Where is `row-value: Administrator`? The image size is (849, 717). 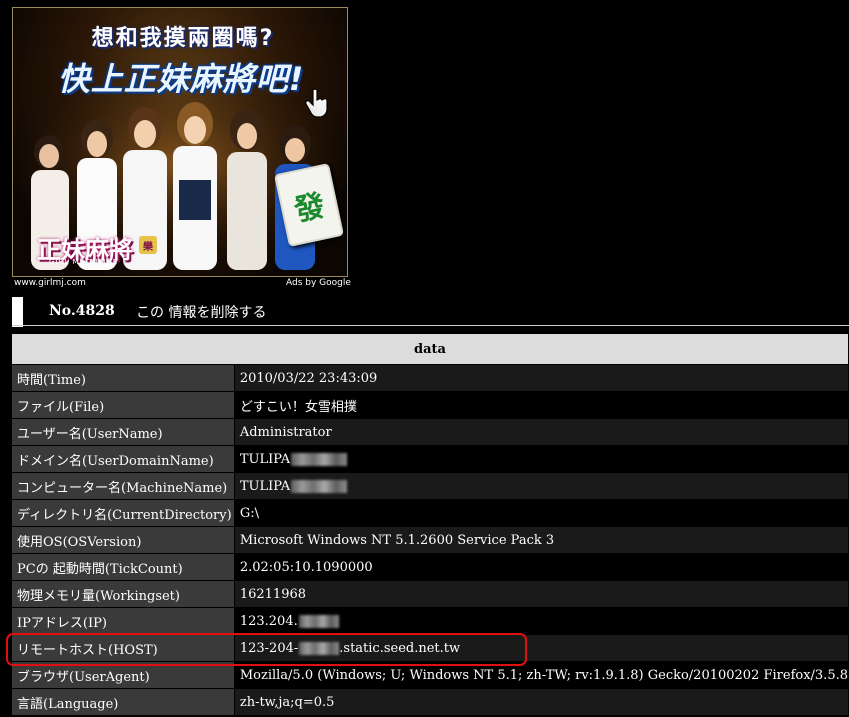
row-value: Administrator is located at coordinates (541, 432).